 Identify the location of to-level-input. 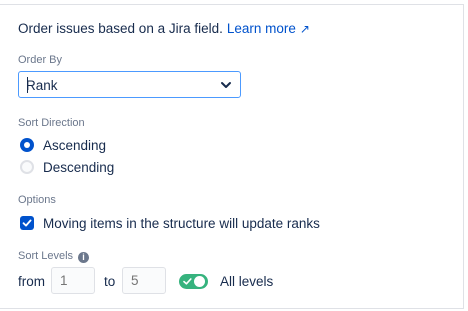
(144, 280).